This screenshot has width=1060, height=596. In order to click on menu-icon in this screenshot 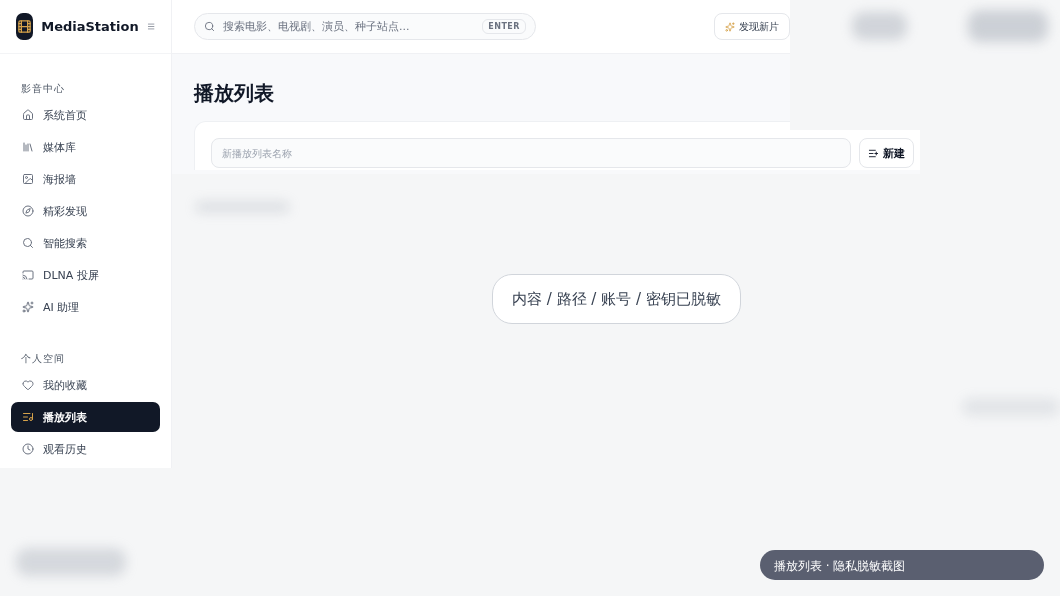, I will do `click(150, 26)`.